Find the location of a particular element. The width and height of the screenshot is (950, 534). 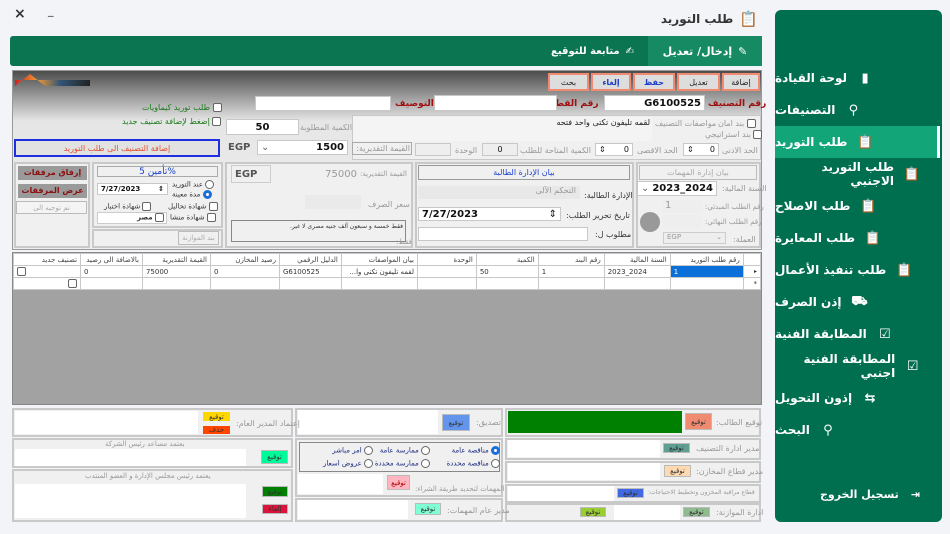

currency-select: EGP ⌄ is located at coordinates (694, 238).